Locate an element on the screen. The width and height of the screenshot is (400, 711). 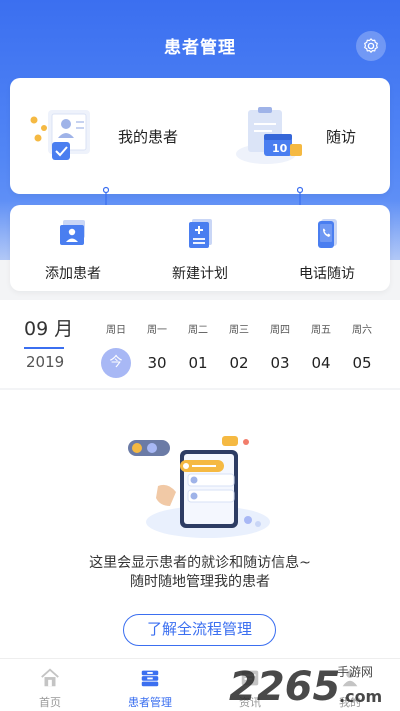
tab-profile-label: 我的 is located at coordinates (350, 702).